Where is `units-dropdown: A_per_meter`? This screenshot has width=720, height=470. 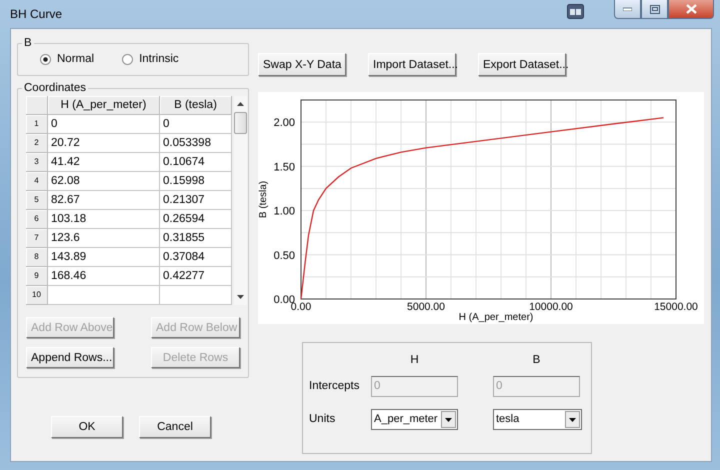 units-dropdown: A_per_meter is located at coordinates (414, 419).